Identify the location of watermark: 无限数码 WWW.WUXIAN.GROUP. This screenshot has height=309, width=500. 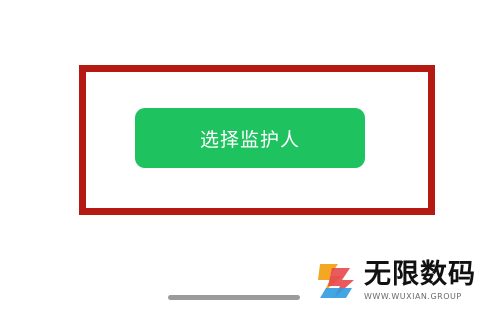
(405, 281).